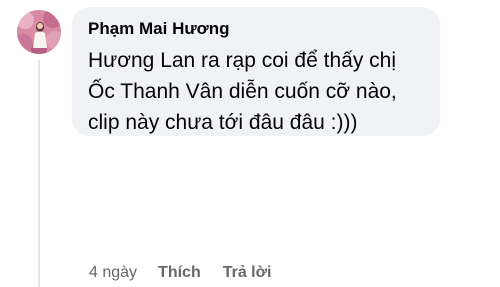  I want to click on comment-line: clip này chưa tới đâu đâu :))), so click(223, 122).